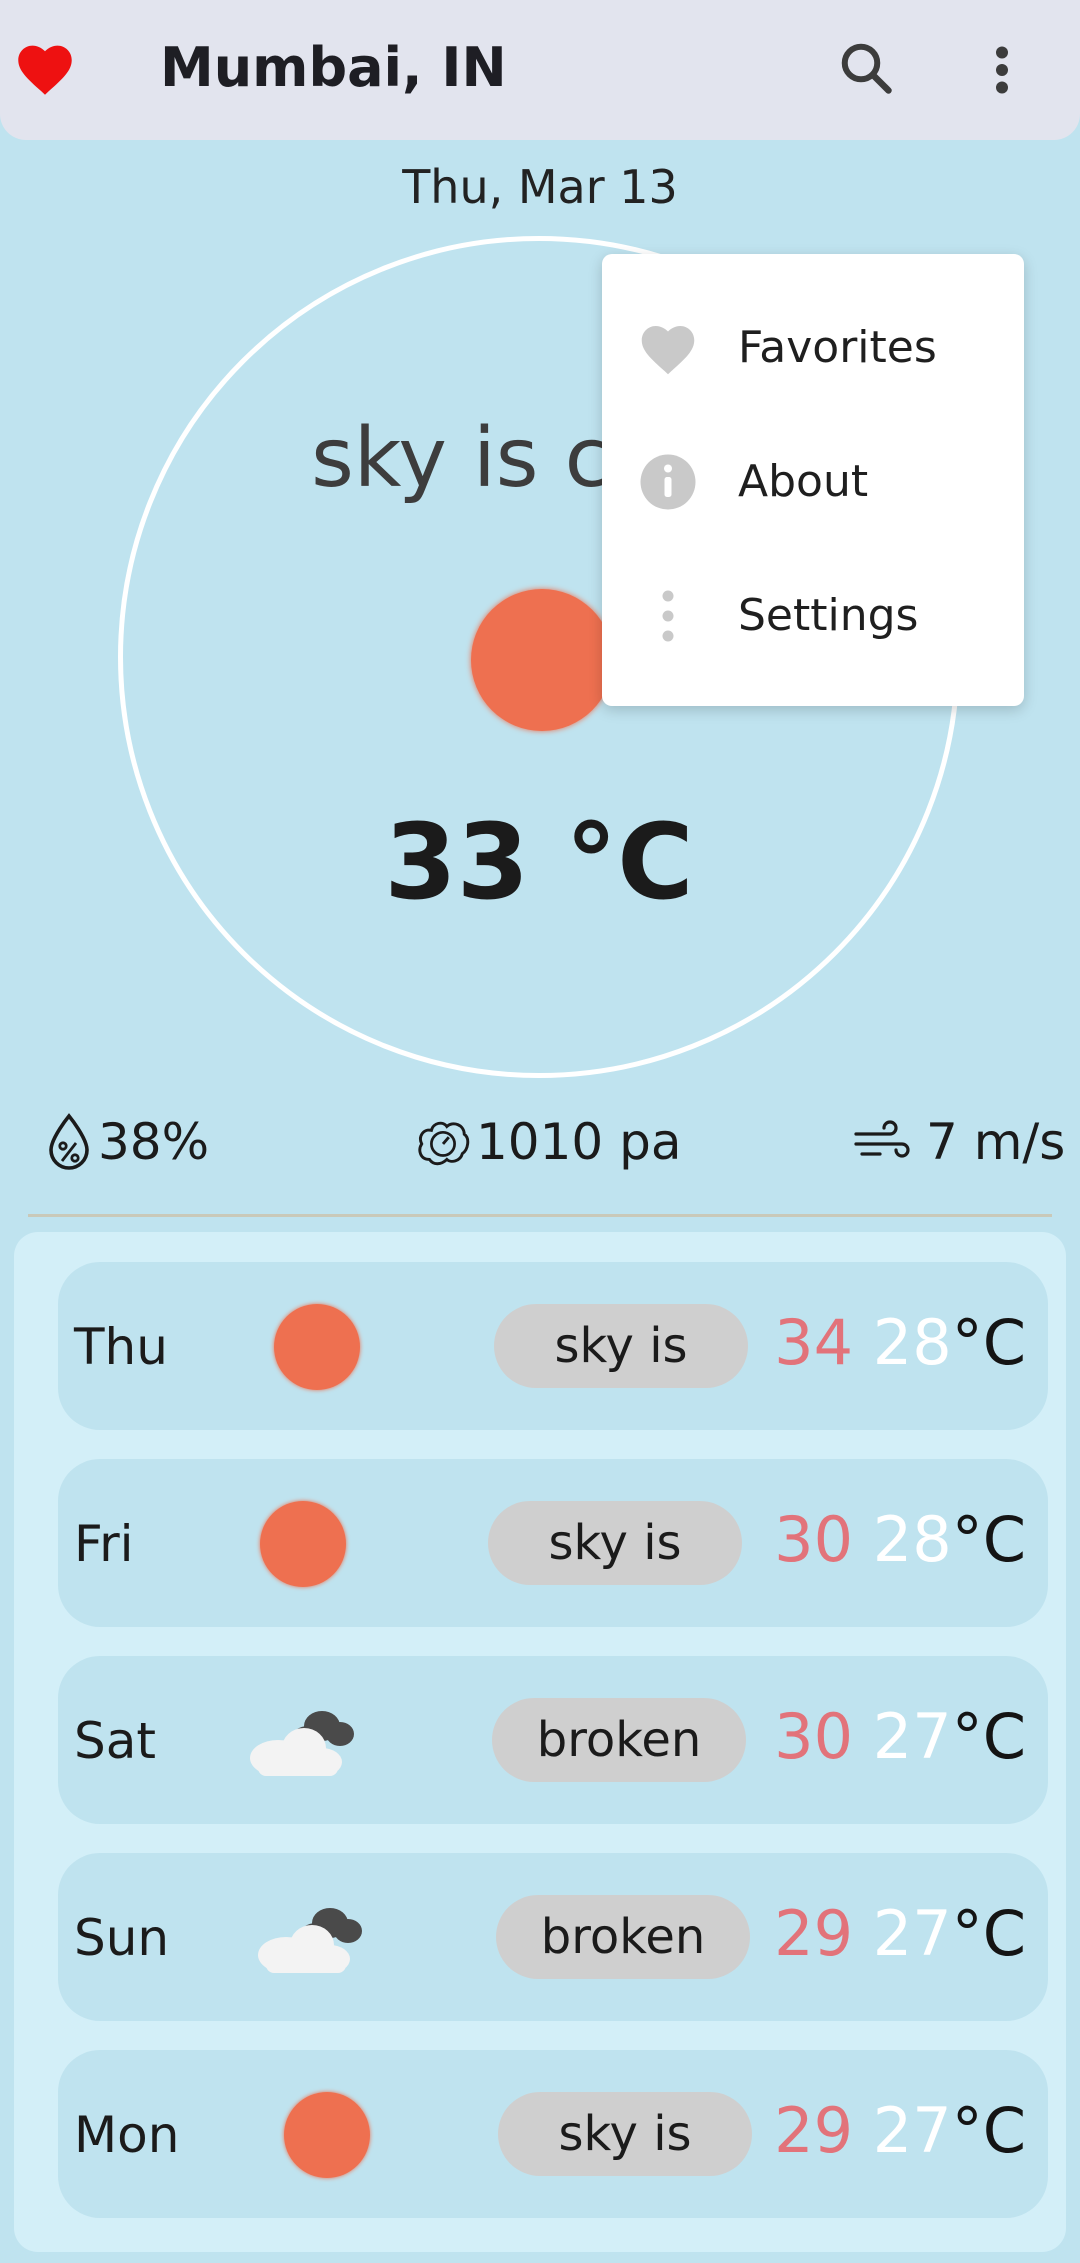 The height and width of the screenshot is (2263, 1080). I want to click on menu-item-label: Settings, so click(828, 615).